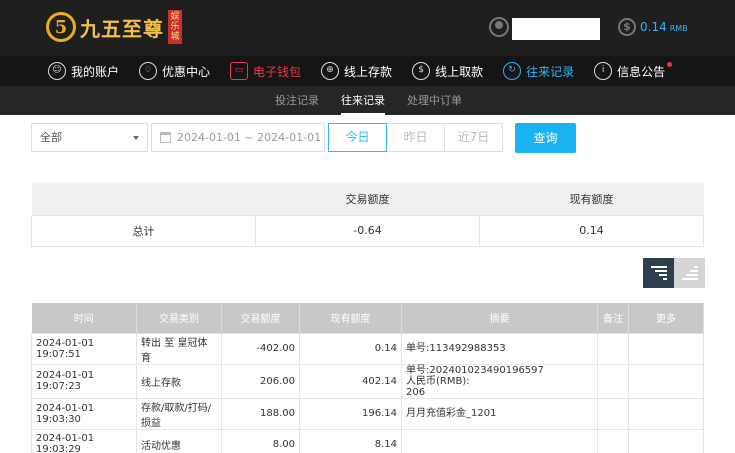 The width and height of the screenshot is (735, 453). What do you see at coordinates (350, 440) in the screenshot?
I see `cell-balance: 8.14` at bounding box center [350, 440].